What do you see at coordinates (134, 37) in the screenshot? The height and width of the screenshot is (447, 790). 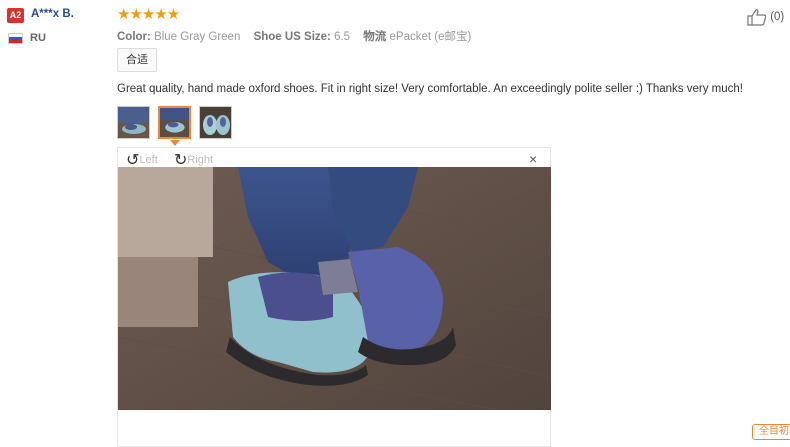 I see `color-label: Color:` at bounding box center [134, 37].